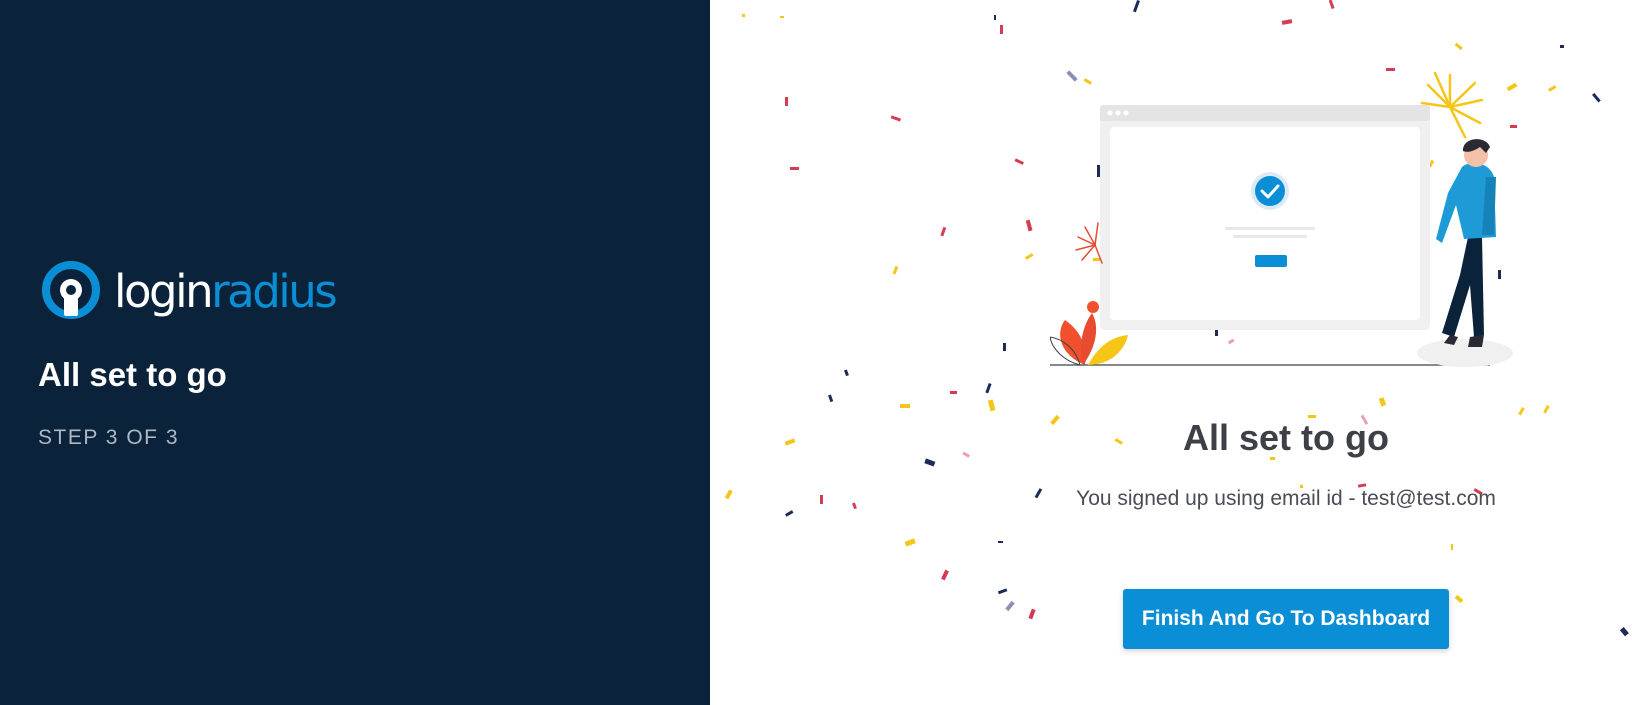  I want to click on loginradius-logo: loginradius, so click(189, 291).